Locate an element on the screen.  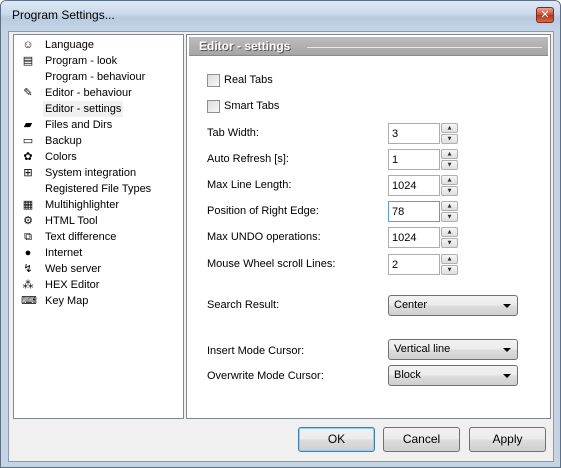
tree-item-files-and-dirs: ▰ Files and Dirs is located at coordinates (98, 125).